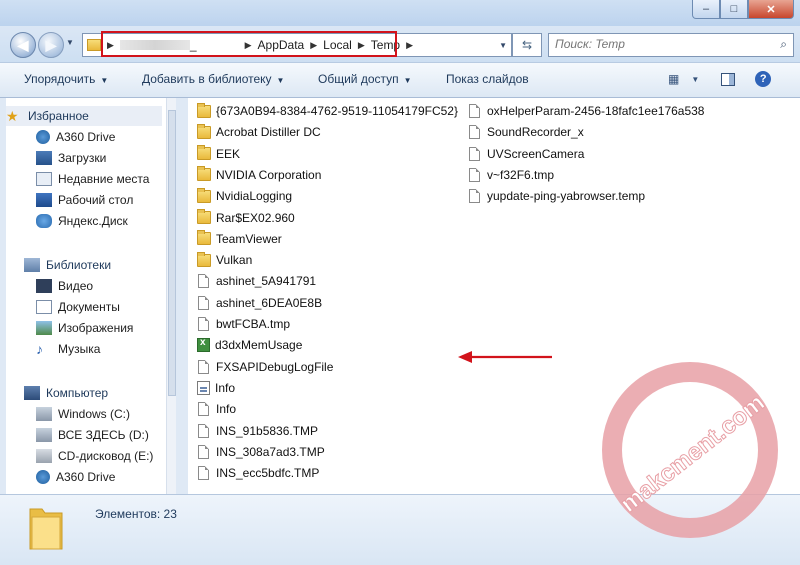 The image size is (800, 565). I want to click on add-to-library-button: Добавить в библиотеку ▼, so click(213, 79).